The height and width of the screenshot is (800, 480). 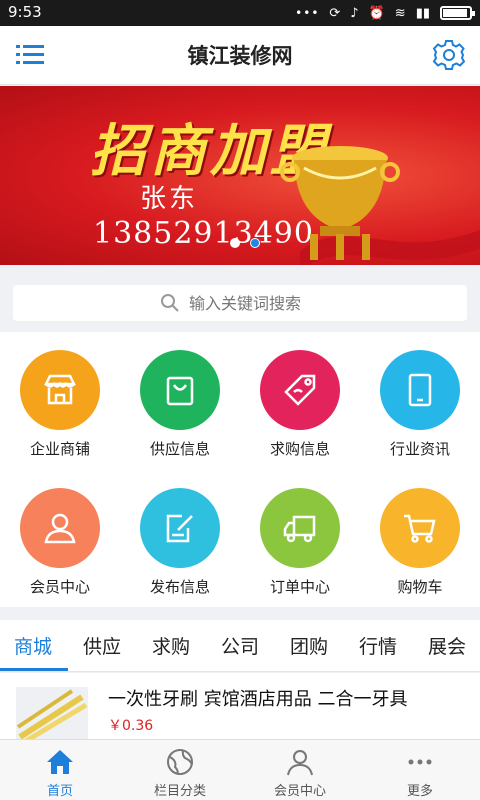 What do you see at coordinates (240, 13) in the screenshot?
I see `status-bar: 9:53 ••• ⟳ ♪ ⏰ ≋ ▮▮` at bounding box center [240, 13].